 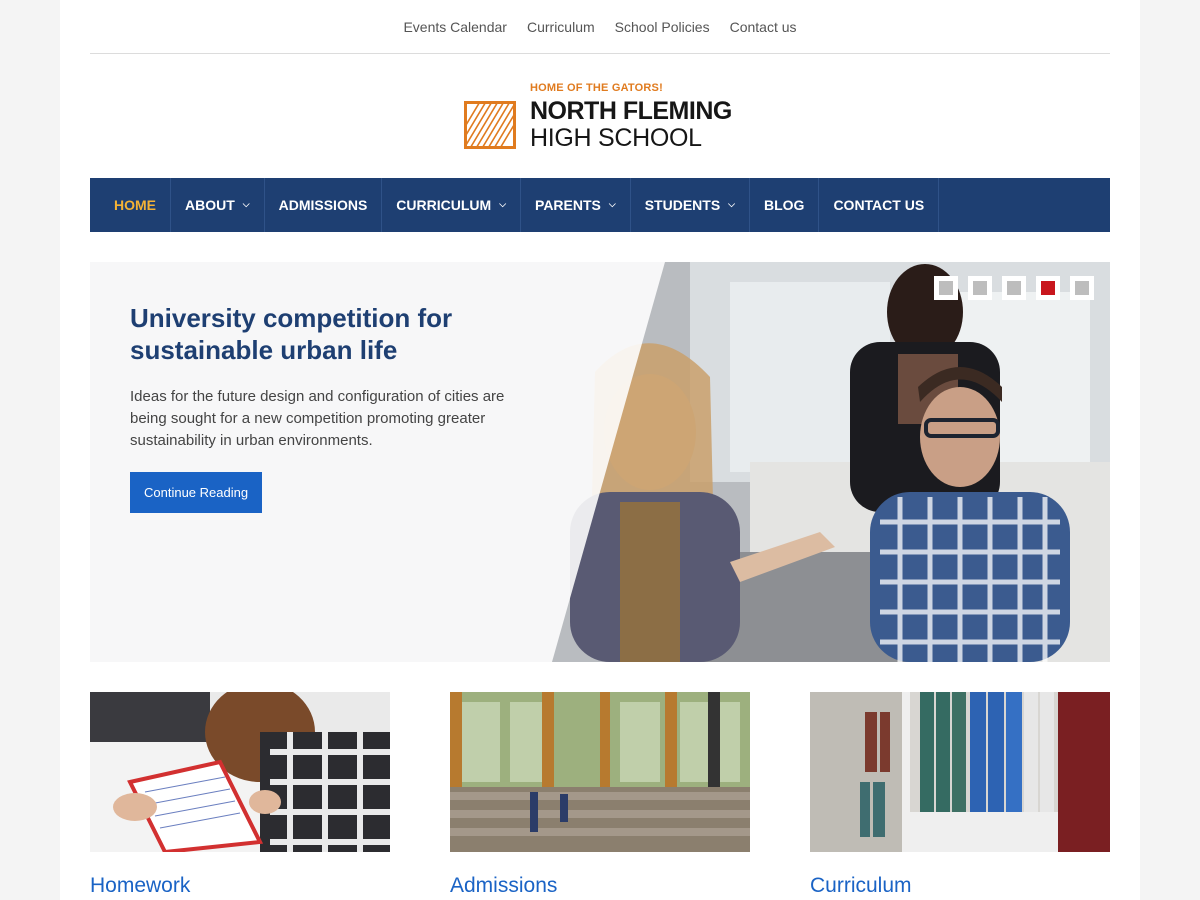 I want to click on utility-link-events-calendar: Events Calendar, so click(x=455, y=27).